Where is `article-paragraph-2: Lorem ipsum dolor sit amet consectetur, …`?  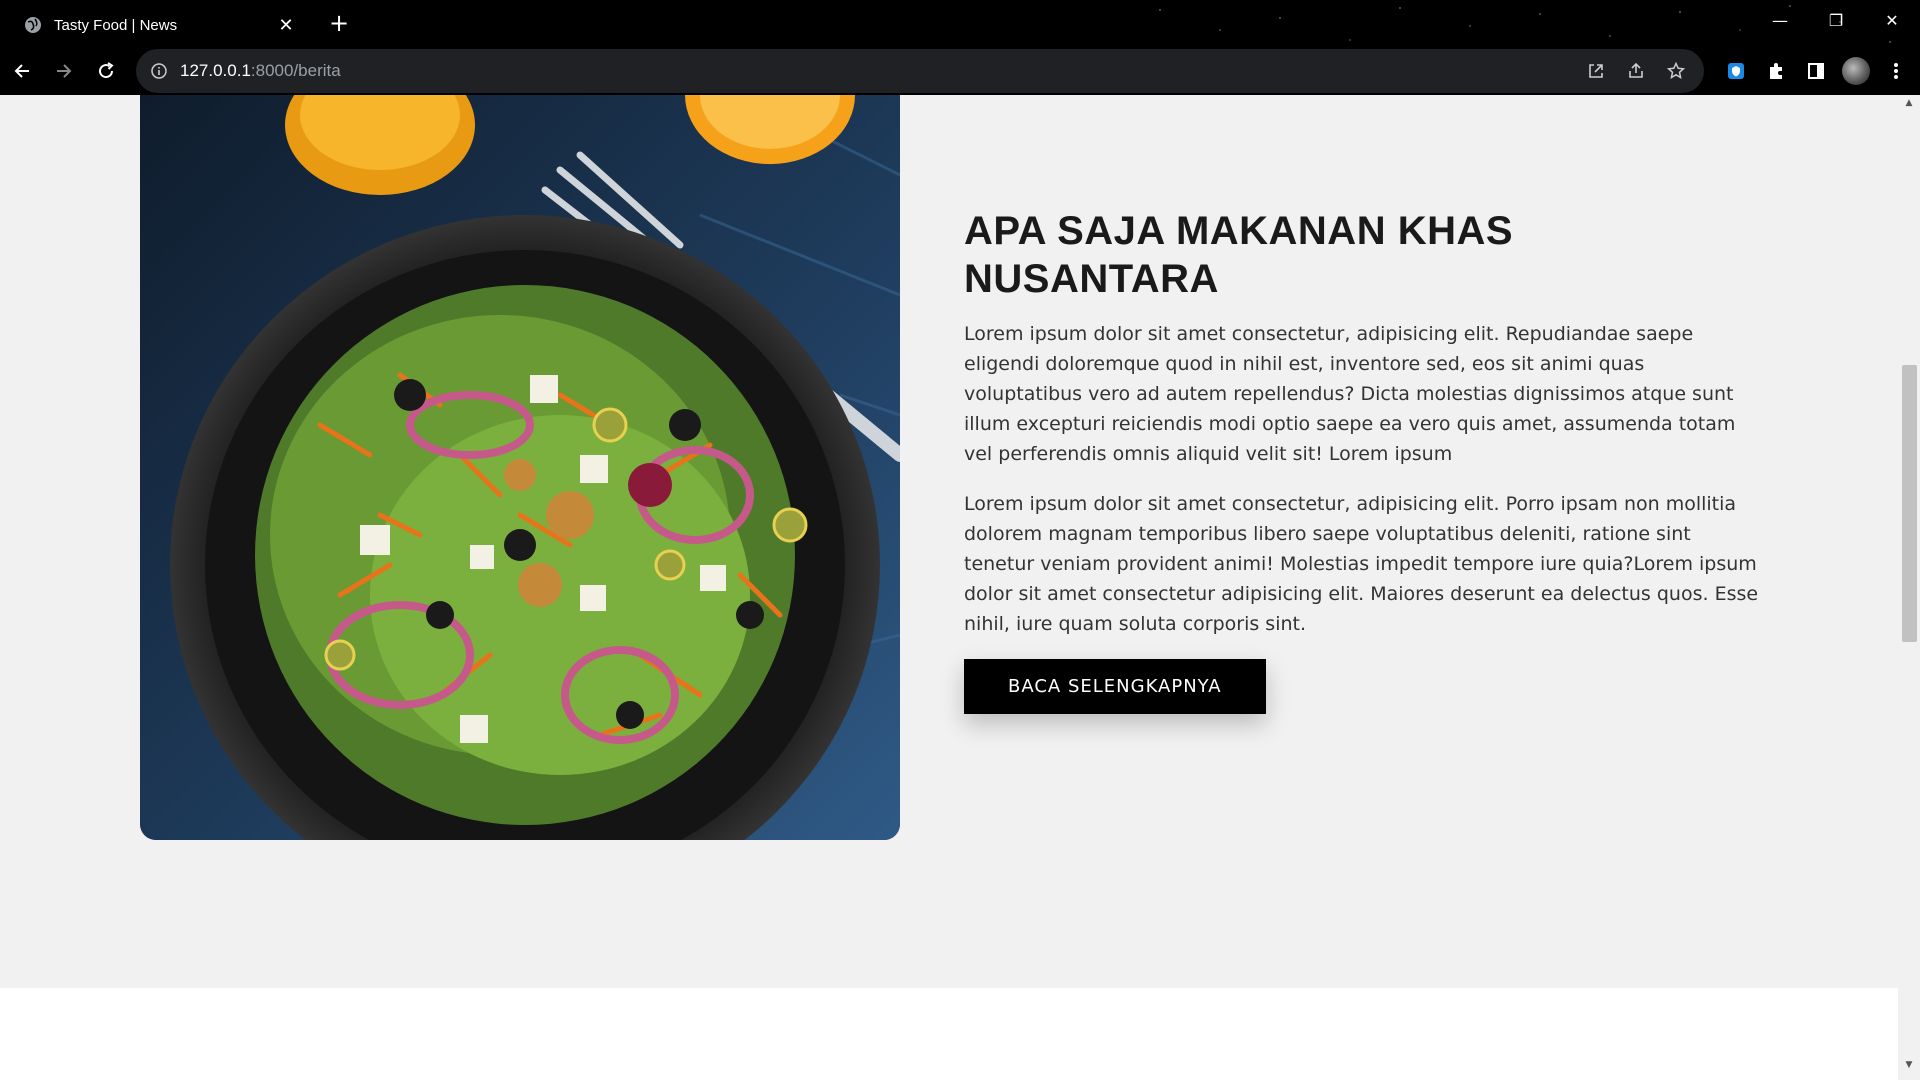
article-paragraph-2: Lorem ipsum dolor sit amet consectetur, … is located at coordinates (1361, 564).